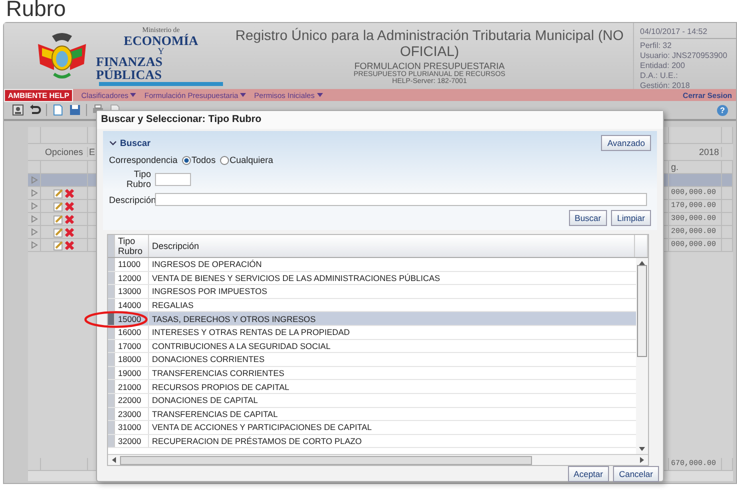  I want to click on table-cell: 13000, so click(132, 291).